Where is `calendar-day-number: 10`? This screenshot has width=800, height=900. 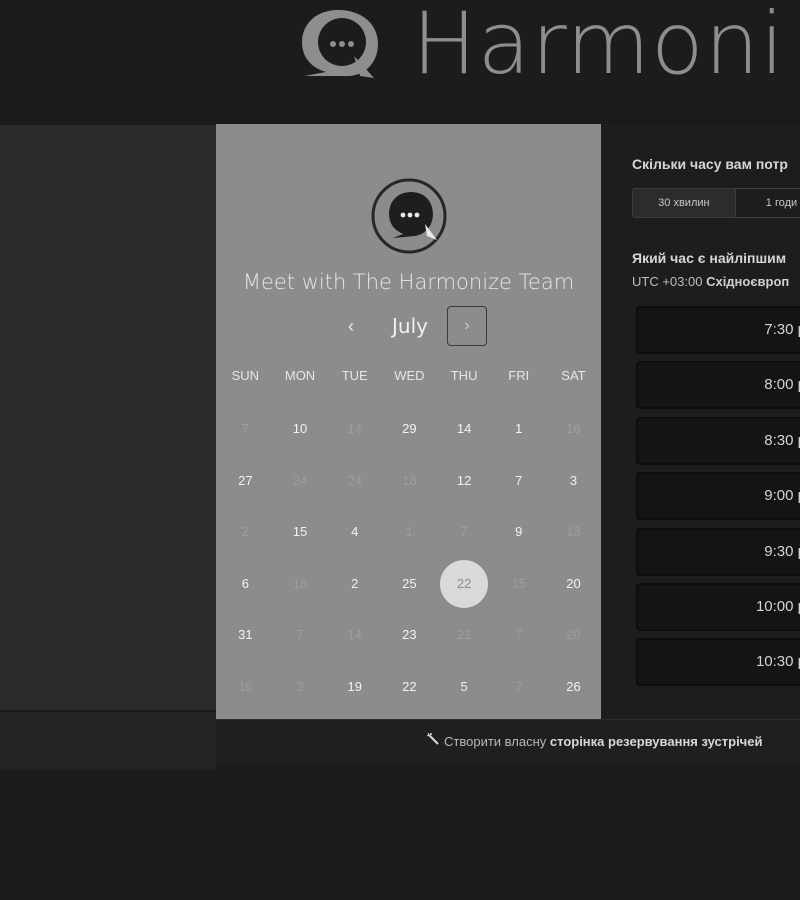 calendar-day-number: 10 is located at coordinates (300, 428).